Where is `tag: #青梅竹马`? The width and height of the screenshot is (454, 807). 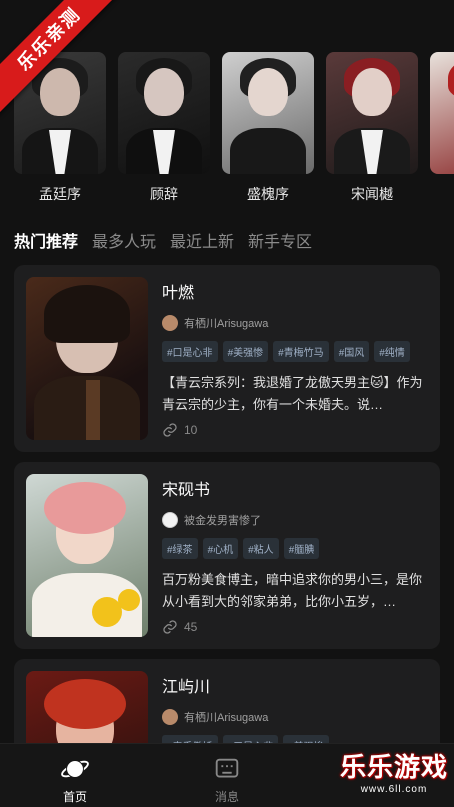 tag: #青梅竹马 is located at coordinates (301, 351).